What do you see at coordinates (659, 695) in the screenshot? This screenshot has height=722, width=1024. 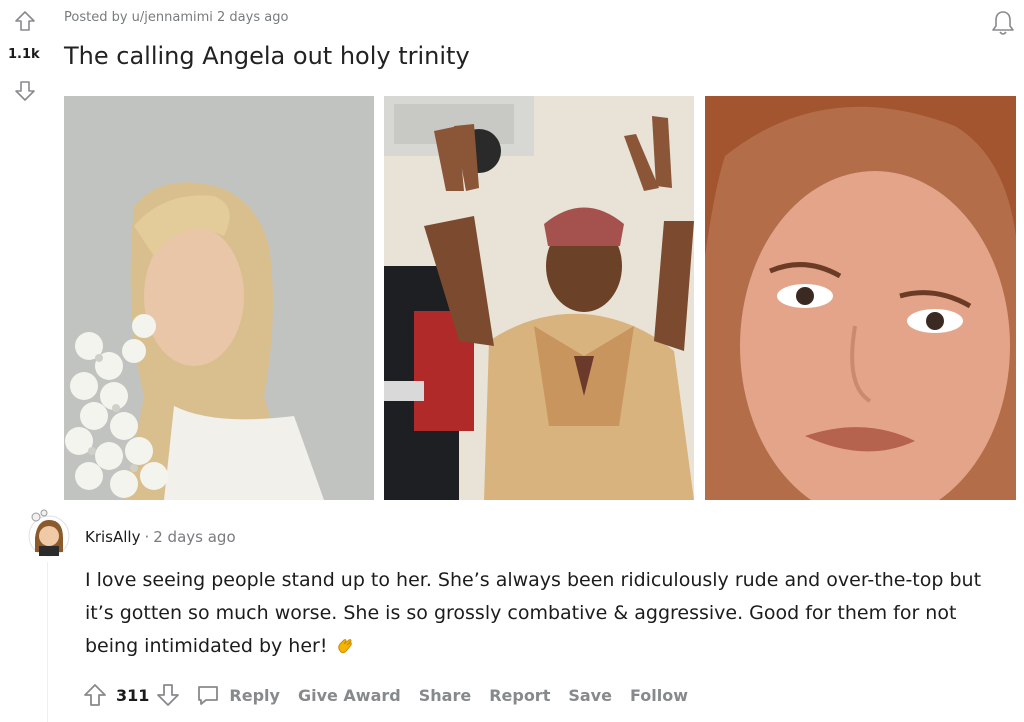 I see `follow-button: Follow` at bounding box center [659, 695].